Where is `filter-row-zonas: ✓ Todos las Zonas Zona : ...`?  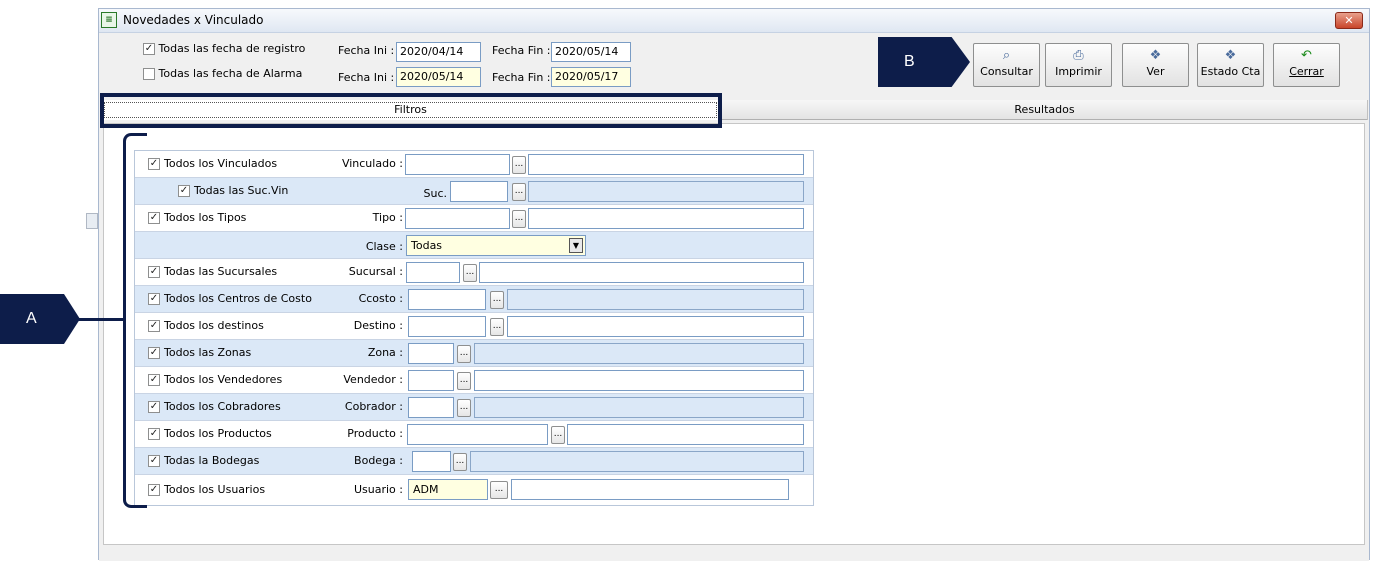
filter-row-zonas: ✓ Todos las Zonas Zona : ... is located at coordinates (474, 353).